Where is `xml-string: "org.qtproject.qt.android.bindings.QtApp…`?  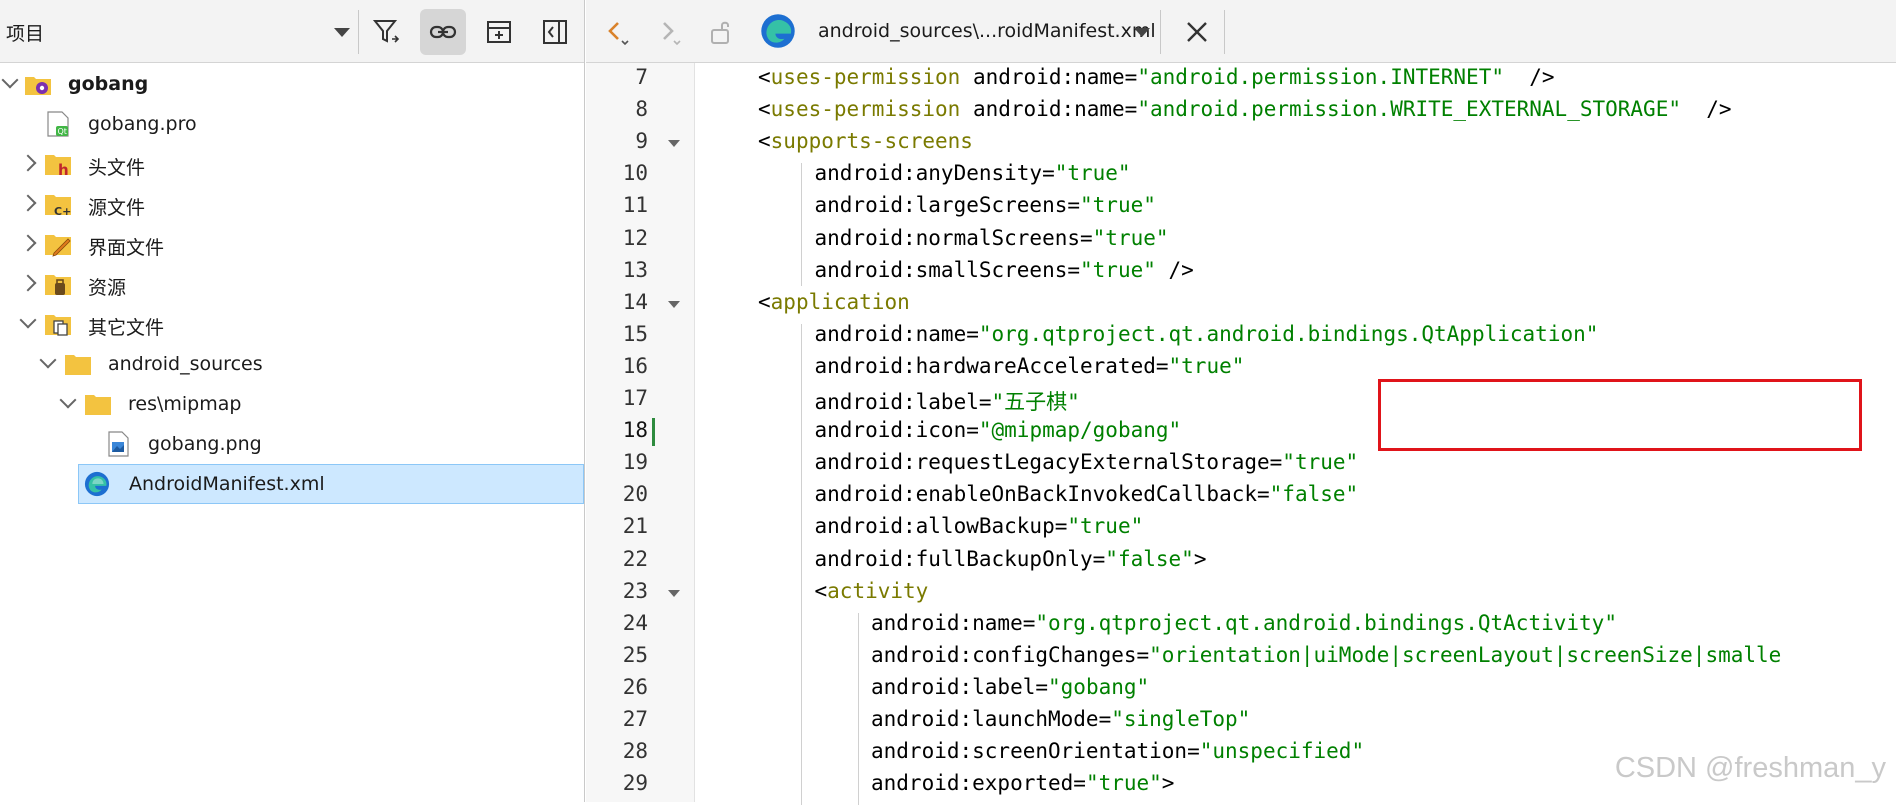 xml-string: "org.qtproject.qt.android.bindings.QtApp… is located at coordinates (1288, 333).